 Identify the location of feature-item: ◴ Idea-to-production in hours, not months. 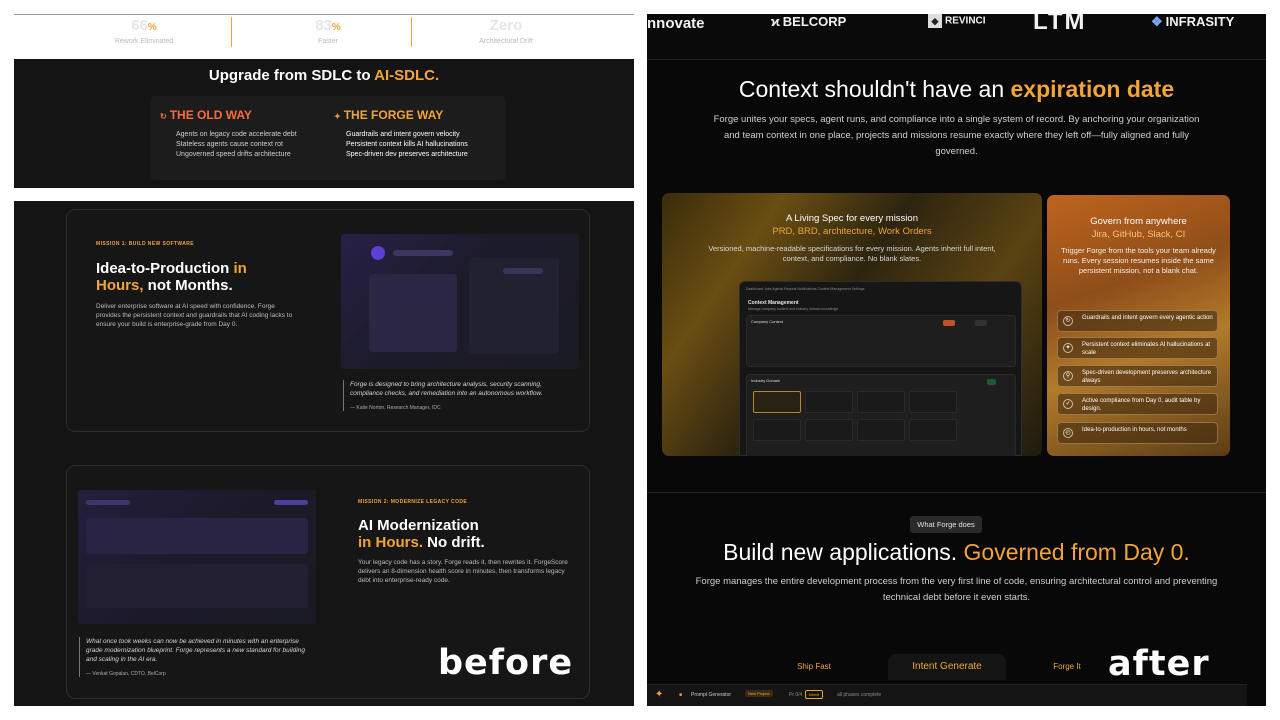
(1137, 433).